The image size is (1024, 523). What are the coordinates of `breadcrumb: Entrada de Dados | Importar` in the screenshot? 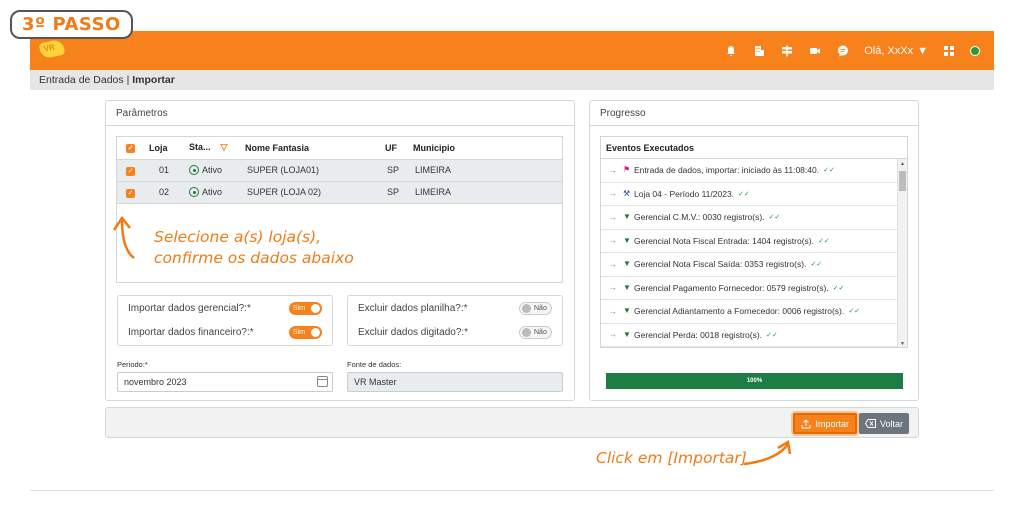 It's located at (512, 80).